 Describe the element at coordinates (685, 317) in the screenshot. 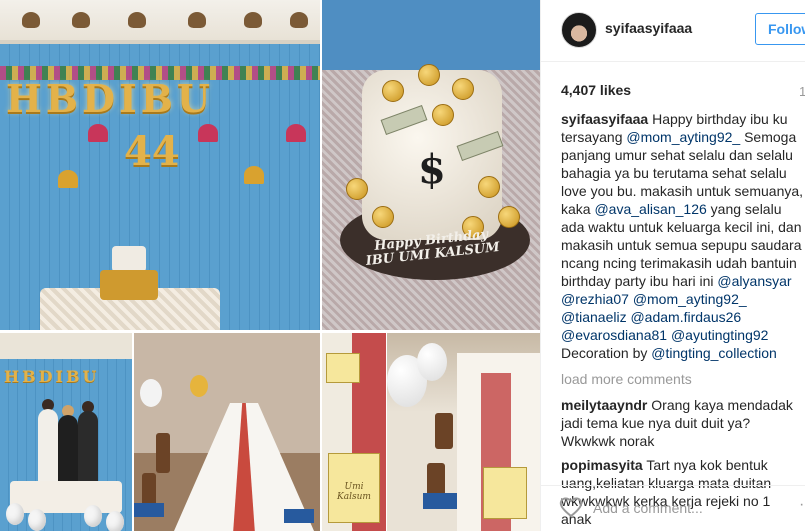

I see `mention-link: @adam.firdaus26` at that location.